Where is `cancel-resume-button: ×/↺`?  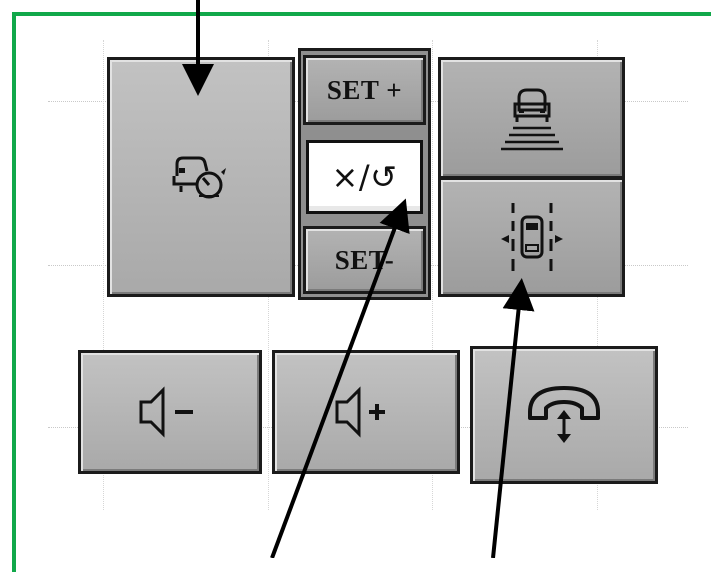 cancel-resume-button: ×/↺ is located at coordinates (364, 177).